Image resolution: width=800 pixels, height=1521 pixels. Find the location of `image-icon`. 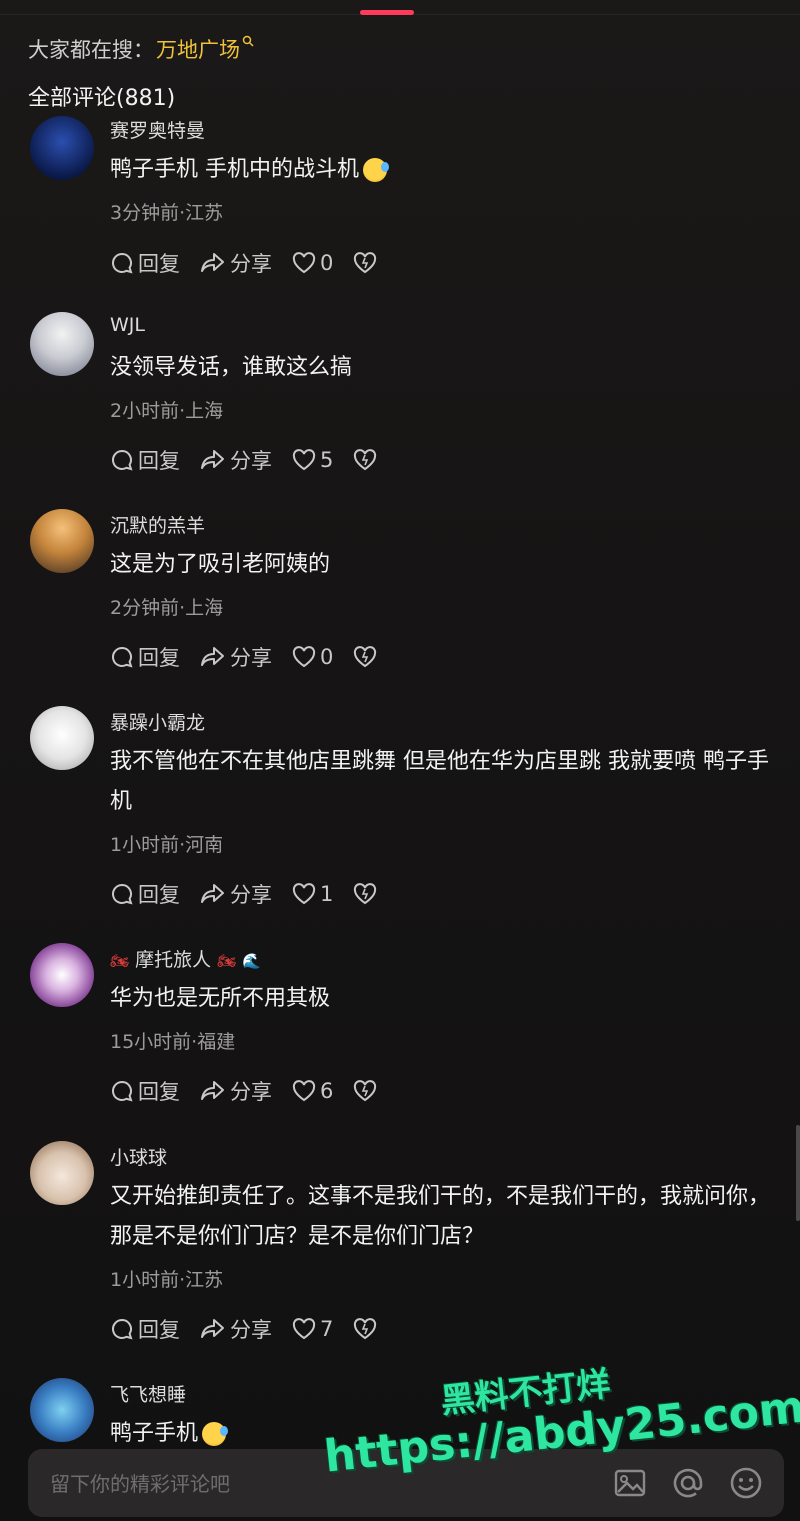

image-icon is located at coordinates (630, 1483).